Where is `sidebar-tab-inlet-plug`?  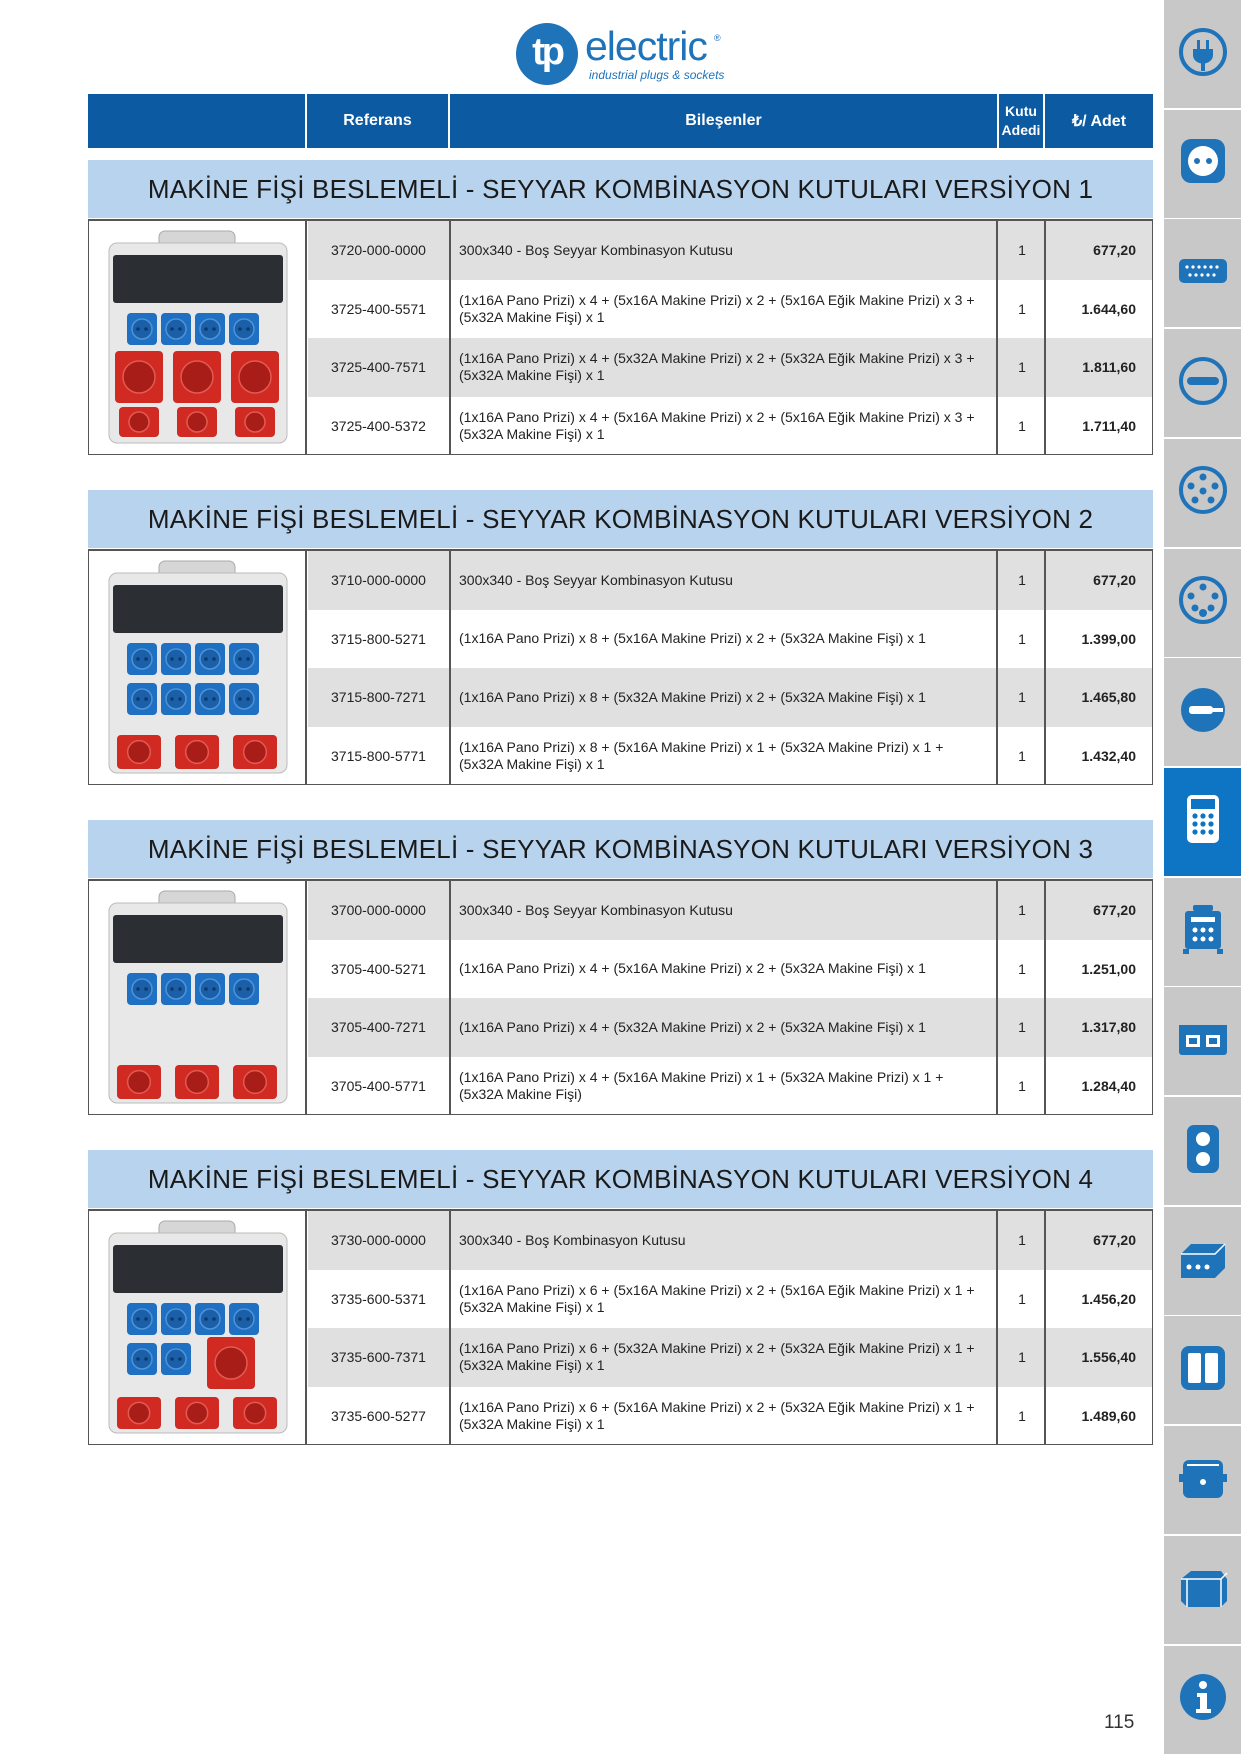 sidebar-tab-inlet-plug is located at coordinates (1202, 712).